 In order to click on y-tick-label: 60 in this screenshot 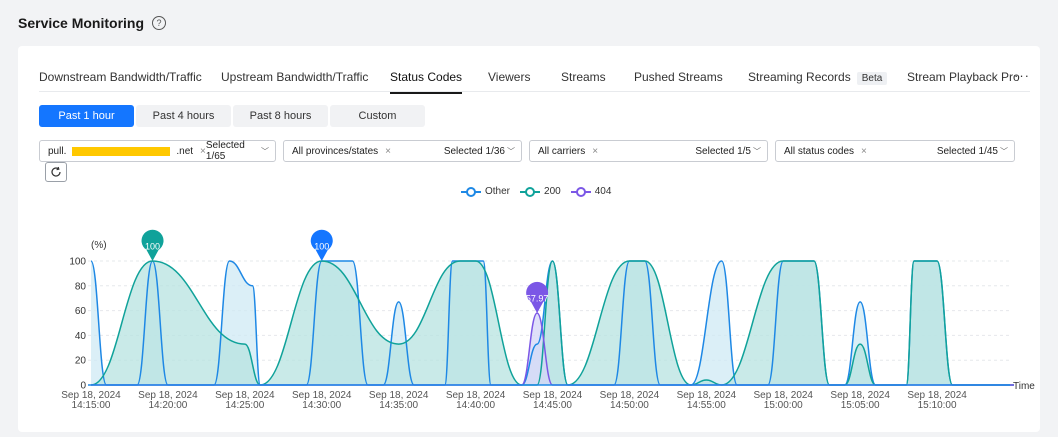, I will do `click(81, 311)`.